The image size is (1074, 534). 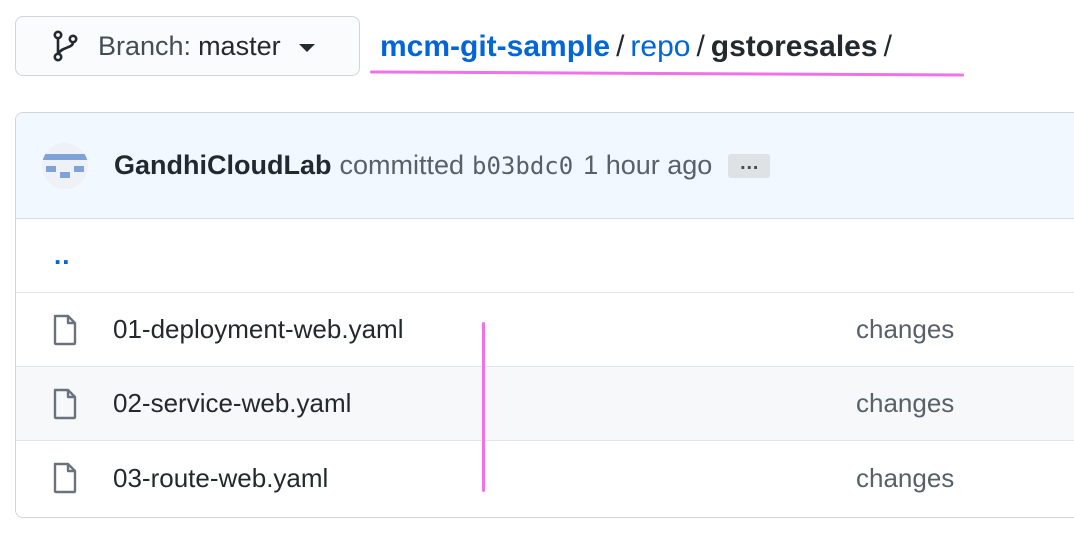 I want to click on commit-time: 1 hour ago, so click(x=648, y=165).